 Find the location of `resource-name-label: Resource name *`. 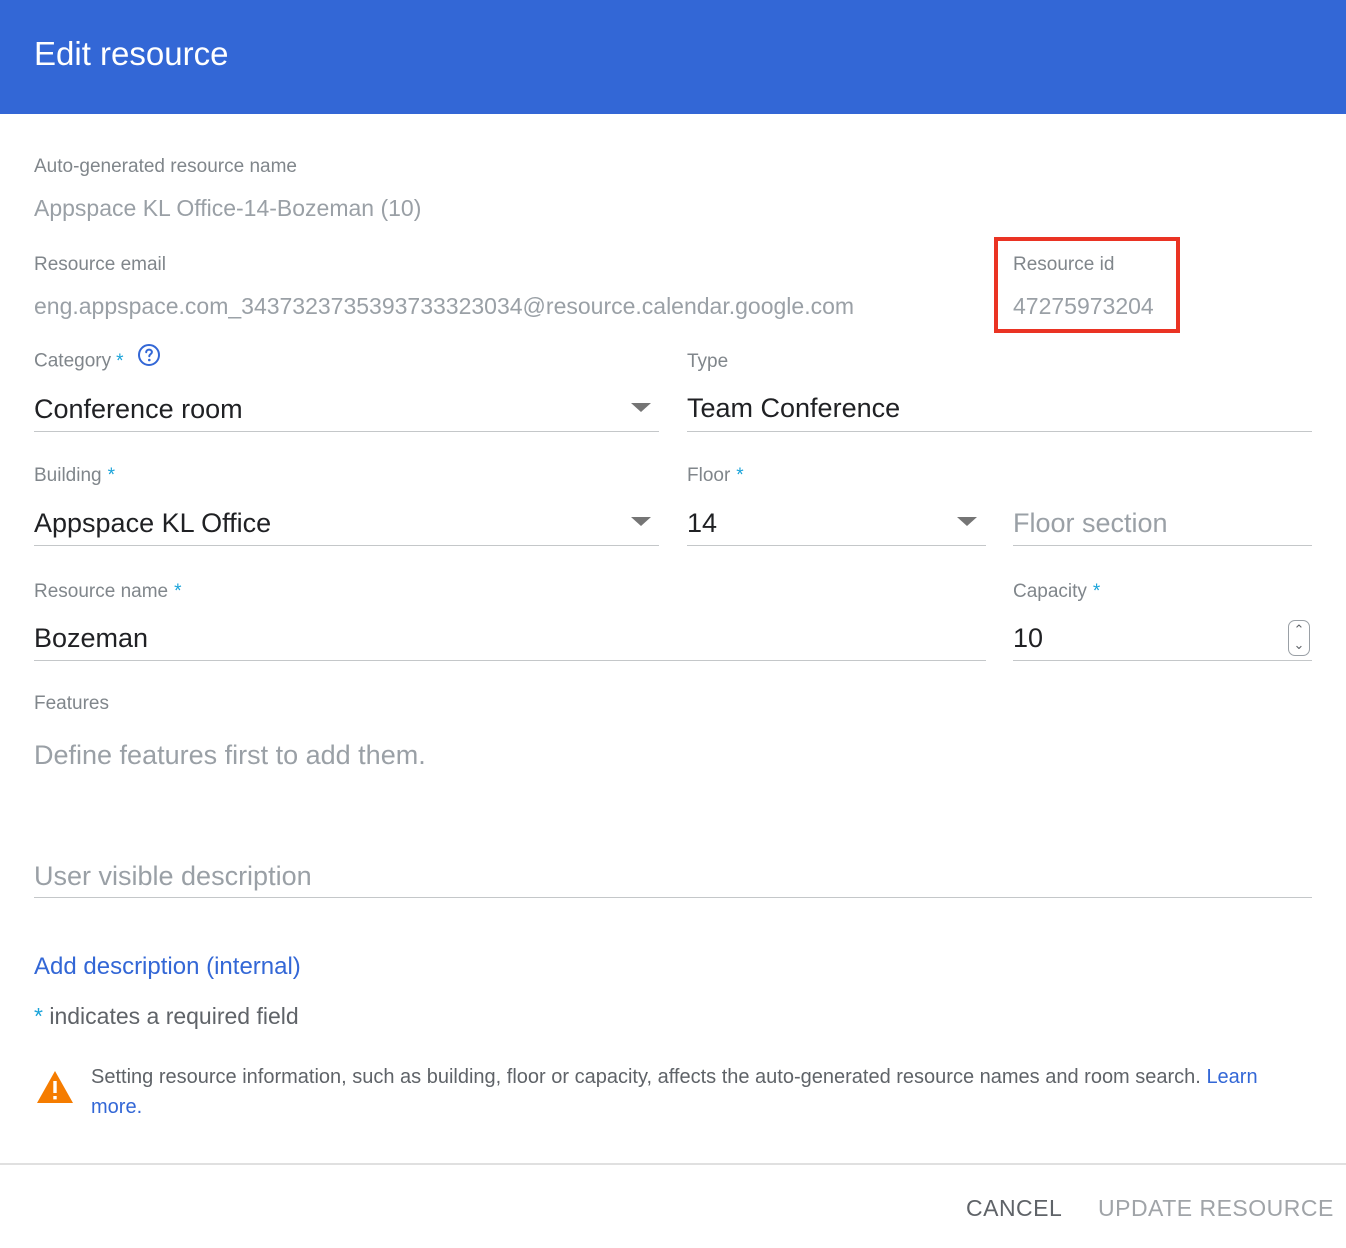

resource-name-label: Resource name * is located at coordinates (108, 592).